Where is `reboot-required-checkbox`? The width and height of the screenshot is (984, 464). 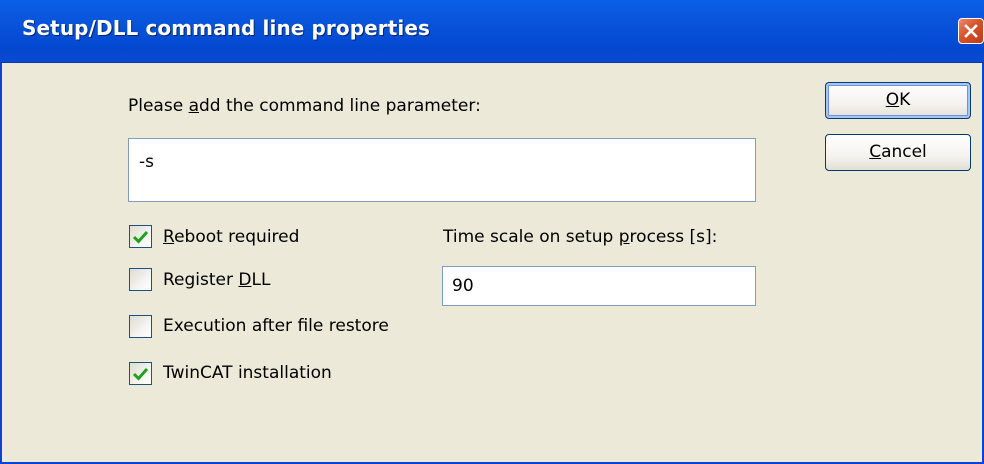
reboot-required-checkbox is located at coordinates (140, 236).